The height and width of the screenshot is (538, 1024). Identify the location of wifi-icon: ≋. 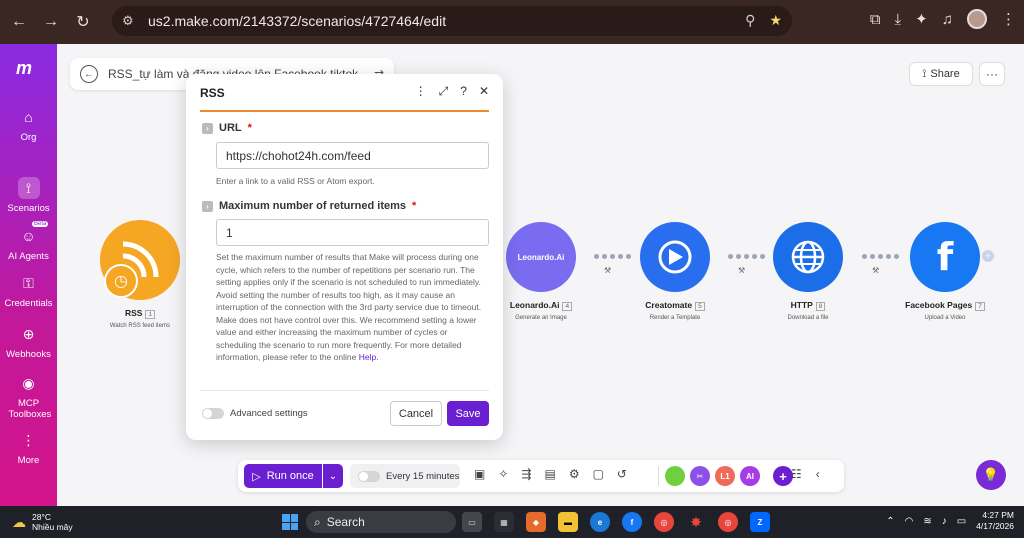
(927, 521).